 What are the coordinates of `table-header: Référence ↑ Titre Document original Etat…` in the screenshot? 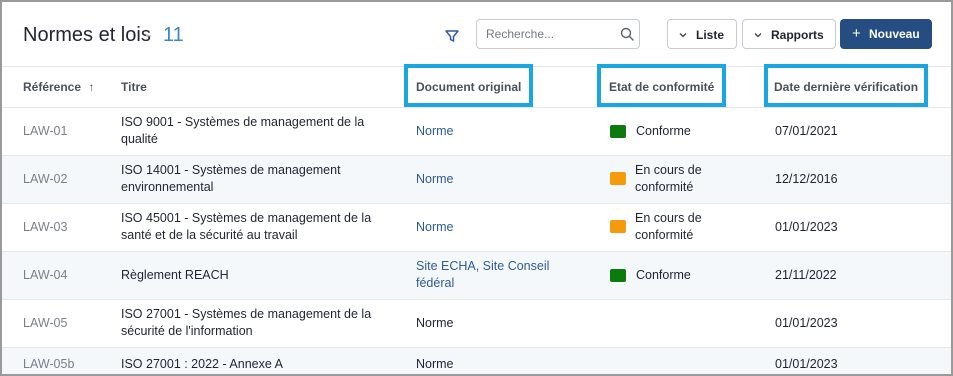 It's located at (476, 86).